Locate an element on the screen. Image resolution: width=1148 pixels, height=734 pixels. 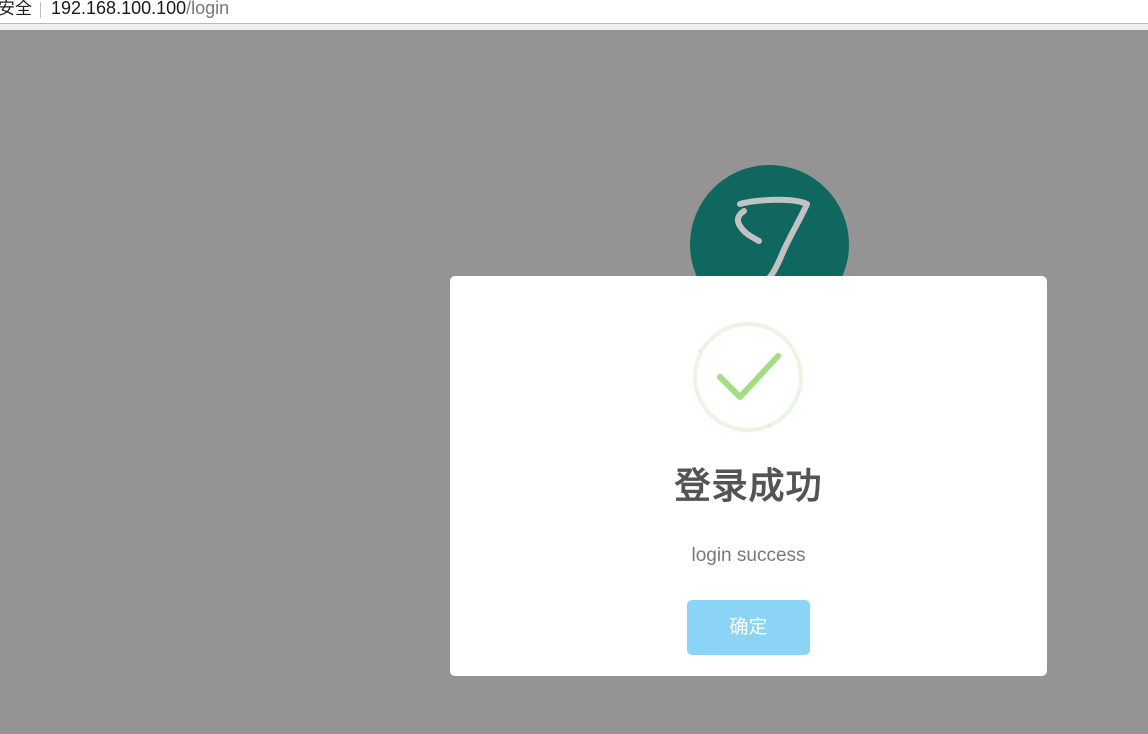
check-ring is located at coordinates (748, 377).